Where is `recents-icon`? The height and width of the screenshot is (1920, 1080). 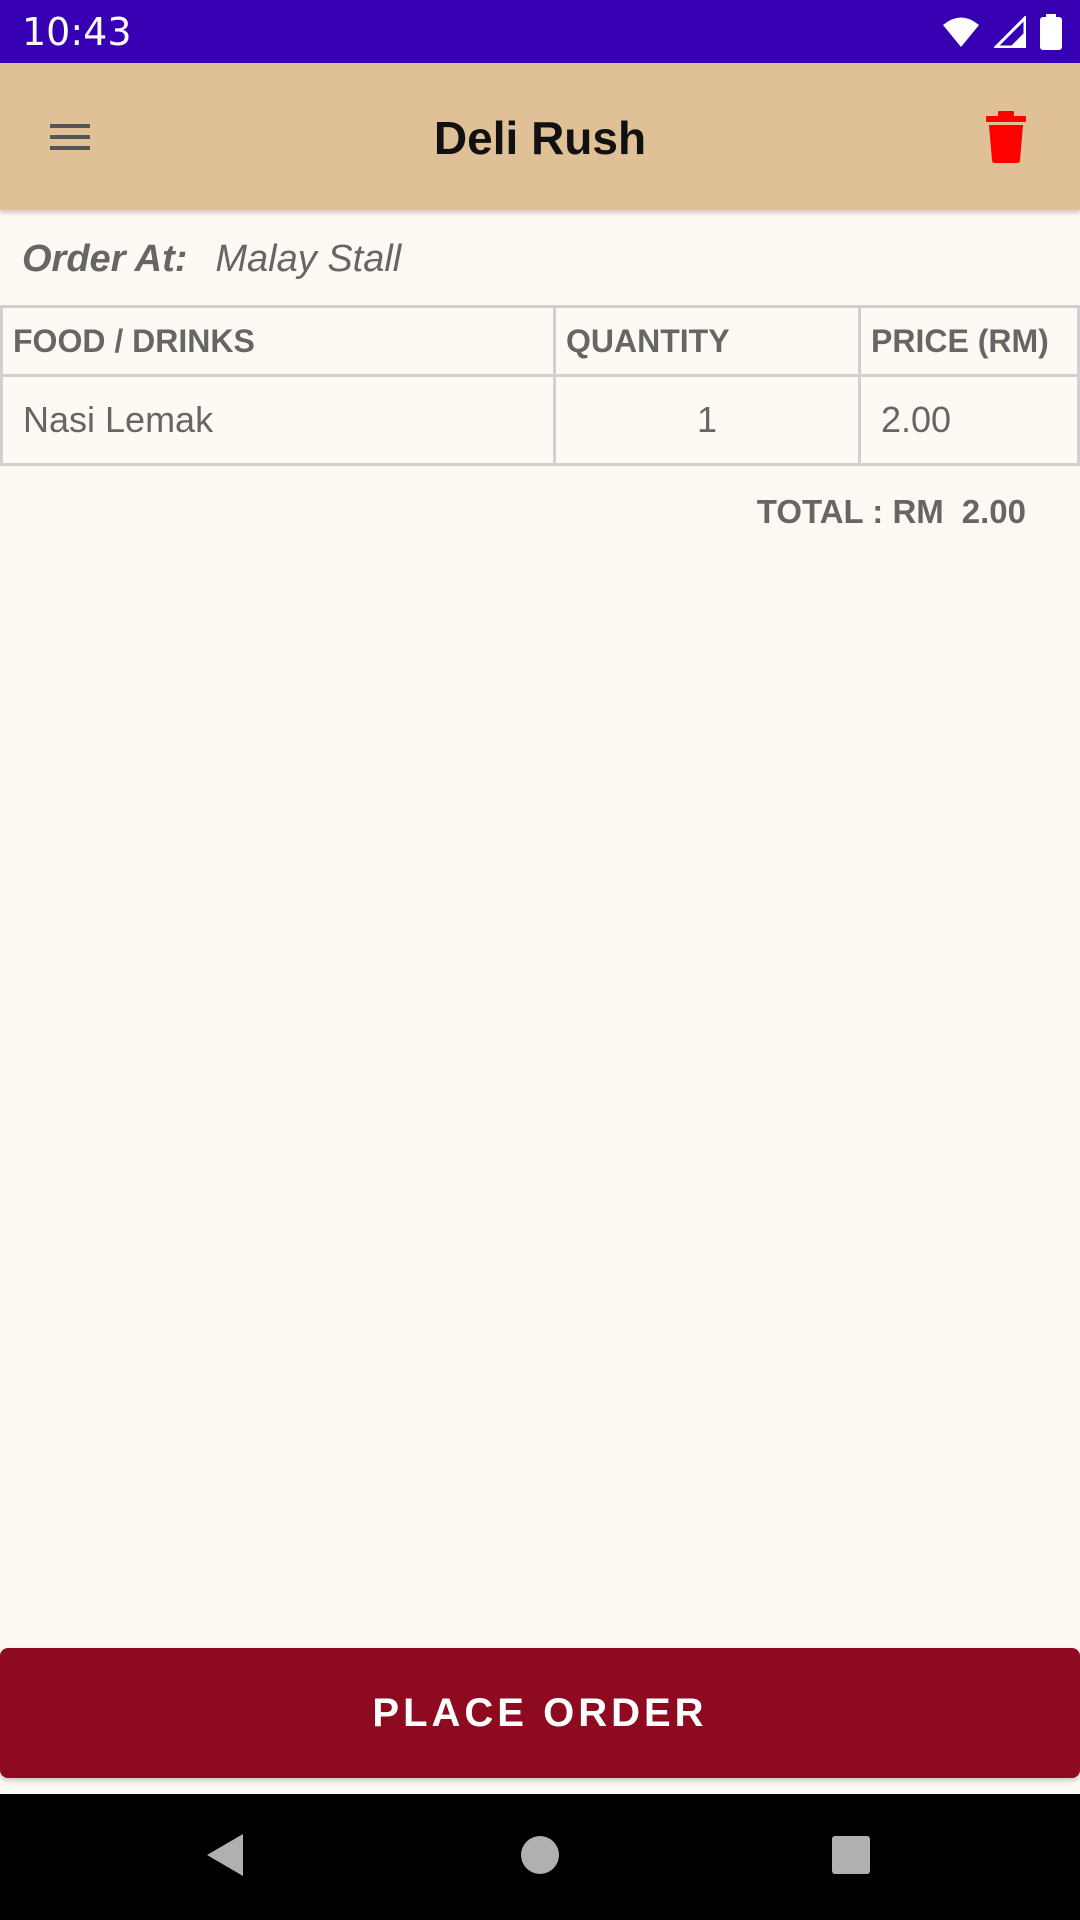 recents-icon is located at coordinates (851, 1855).